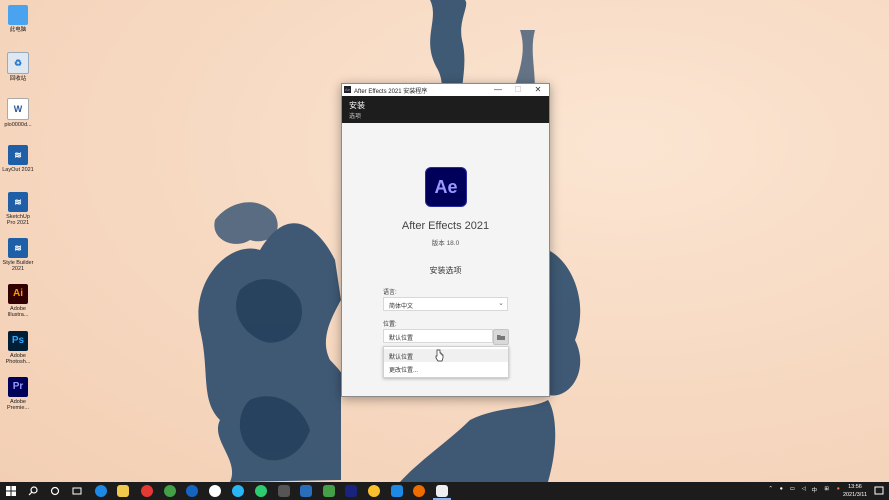 The width and height of the screenshot is (889, 500). I want to click on sync-app-icon, so click(238, 491).